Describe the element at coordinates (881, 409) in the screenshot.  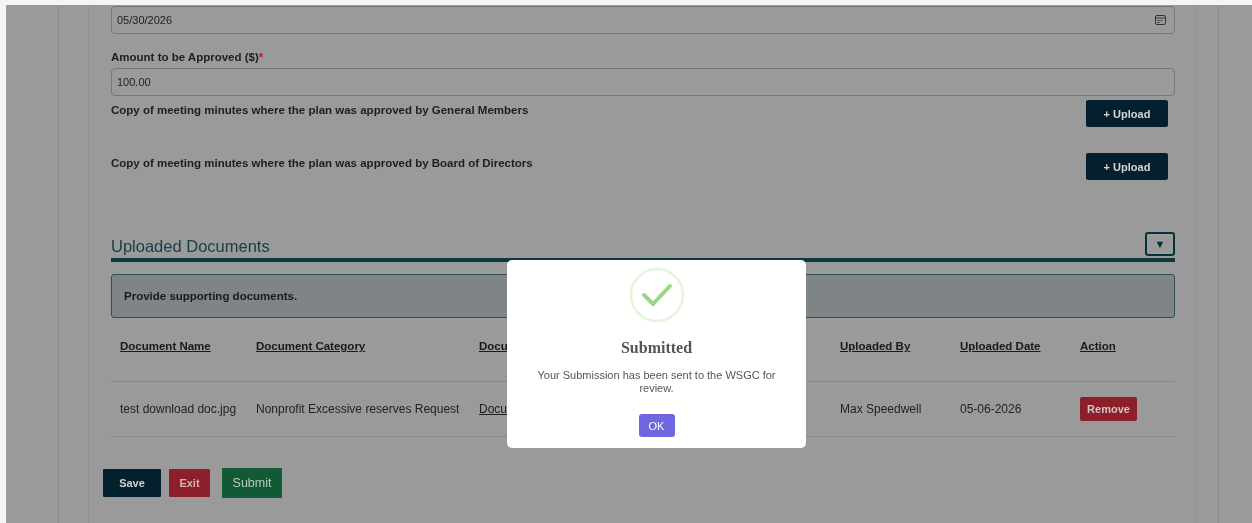
I see `table-cell: Max Speedwell` at that location.